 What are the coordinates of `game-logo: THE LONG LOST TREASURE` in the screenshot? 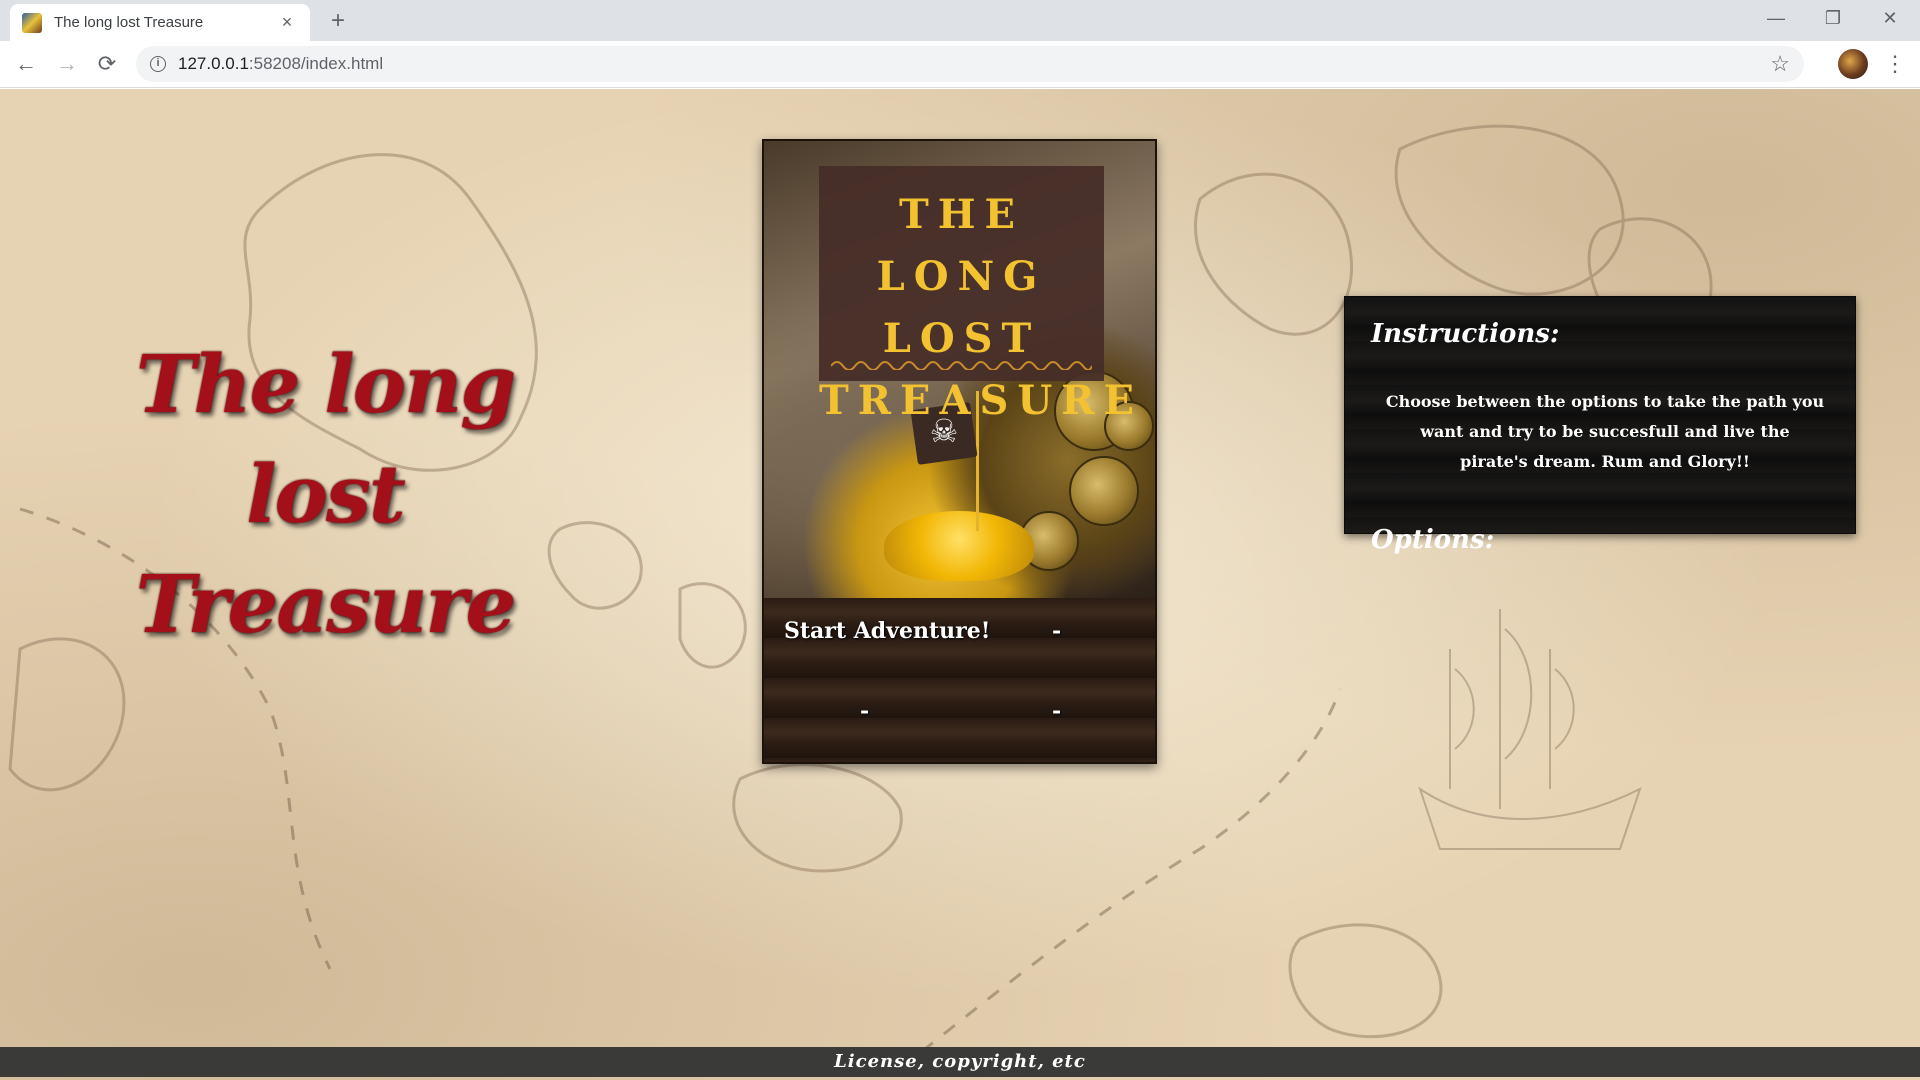 It's located at (976, 295).